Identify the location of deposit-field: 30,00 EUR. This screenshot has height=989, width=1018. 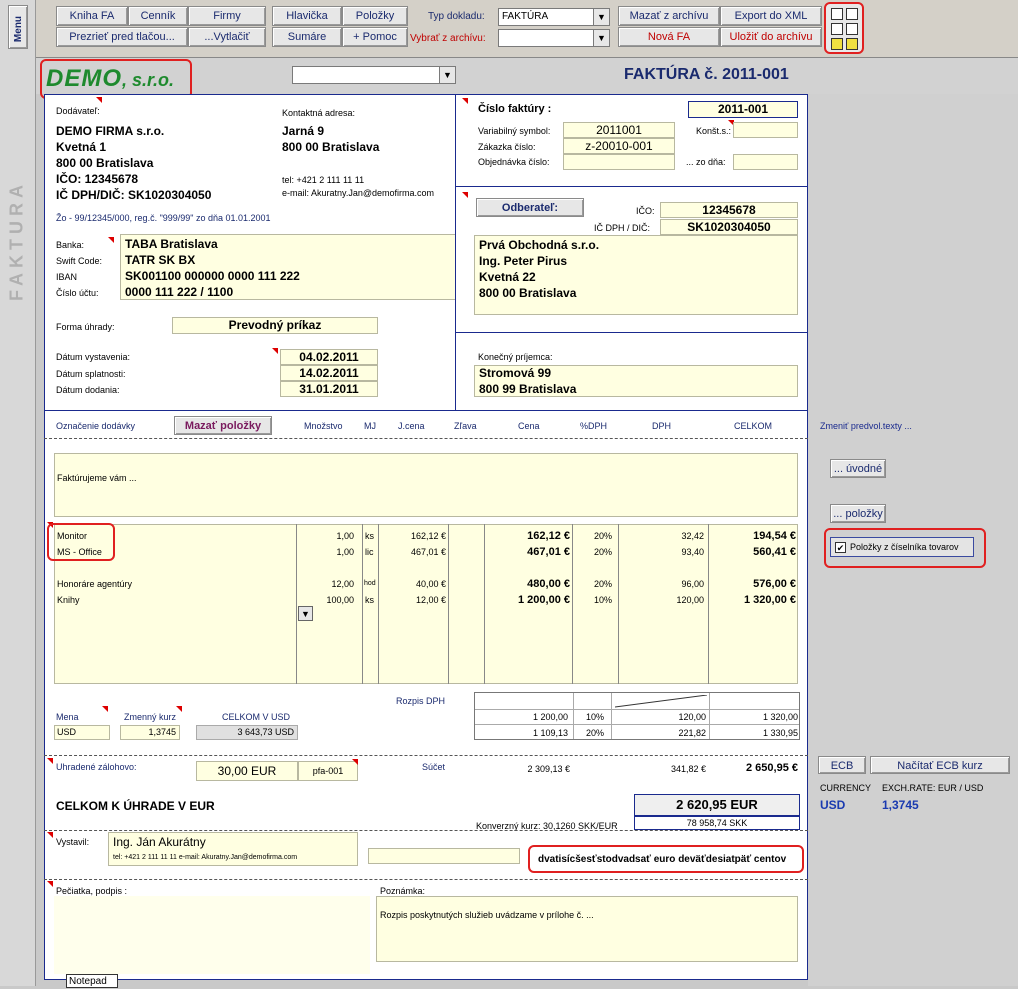
(247, 771).